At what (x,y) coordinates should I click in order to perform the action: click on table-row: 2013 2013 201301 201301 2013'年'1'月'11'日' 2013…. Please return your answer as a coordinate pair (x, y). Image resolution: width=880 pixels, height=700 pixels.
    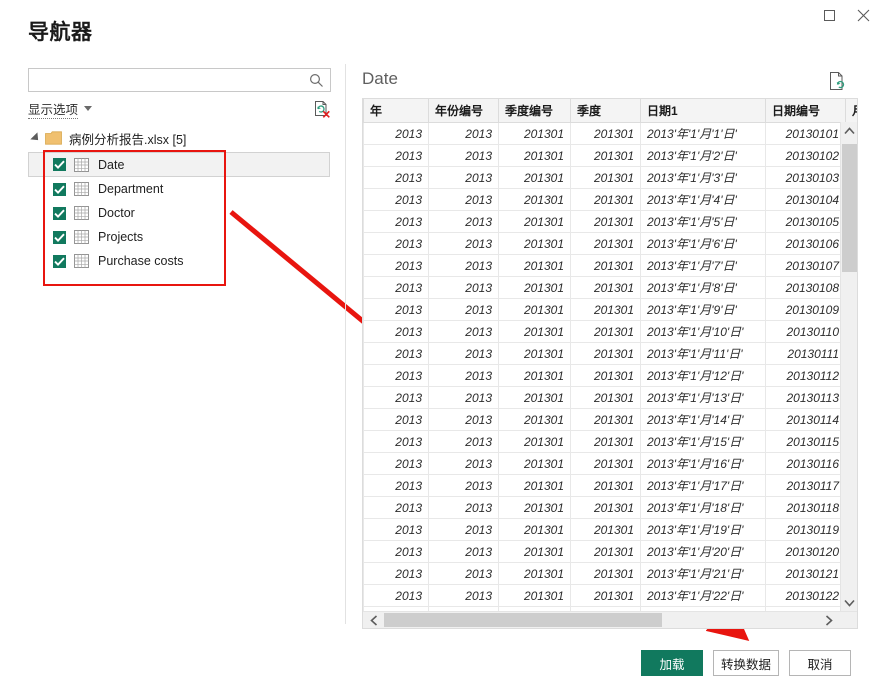
    Looking at the image, I should click on (610, 353).